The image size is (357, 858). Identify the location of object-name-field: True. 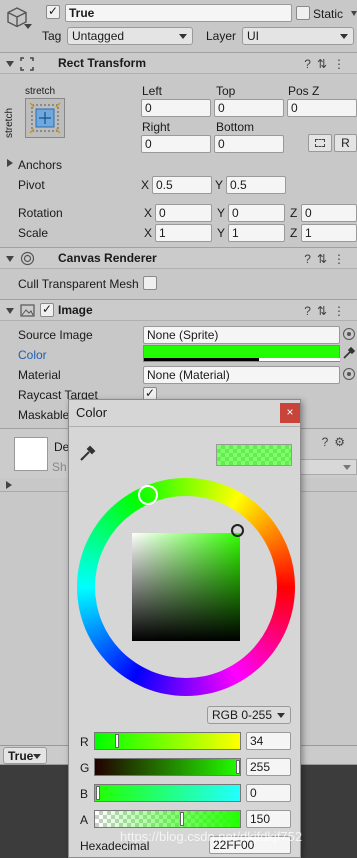
(178, 13).